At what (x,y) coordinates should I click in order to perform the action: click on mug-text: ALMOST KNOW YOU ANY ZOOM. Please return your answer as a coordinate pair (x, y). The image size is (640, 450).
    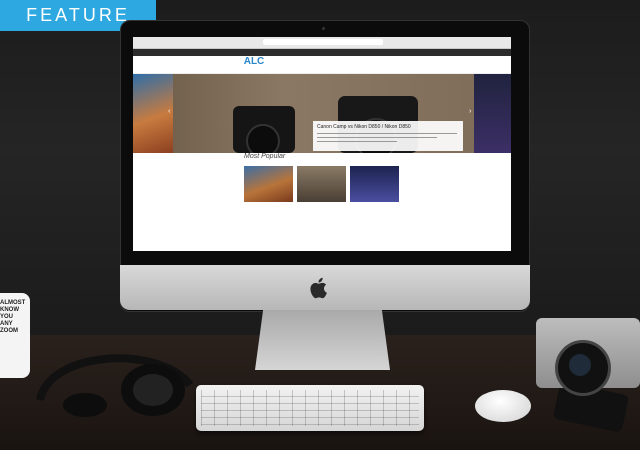
    Looking at the image, I should click on (15, 317).